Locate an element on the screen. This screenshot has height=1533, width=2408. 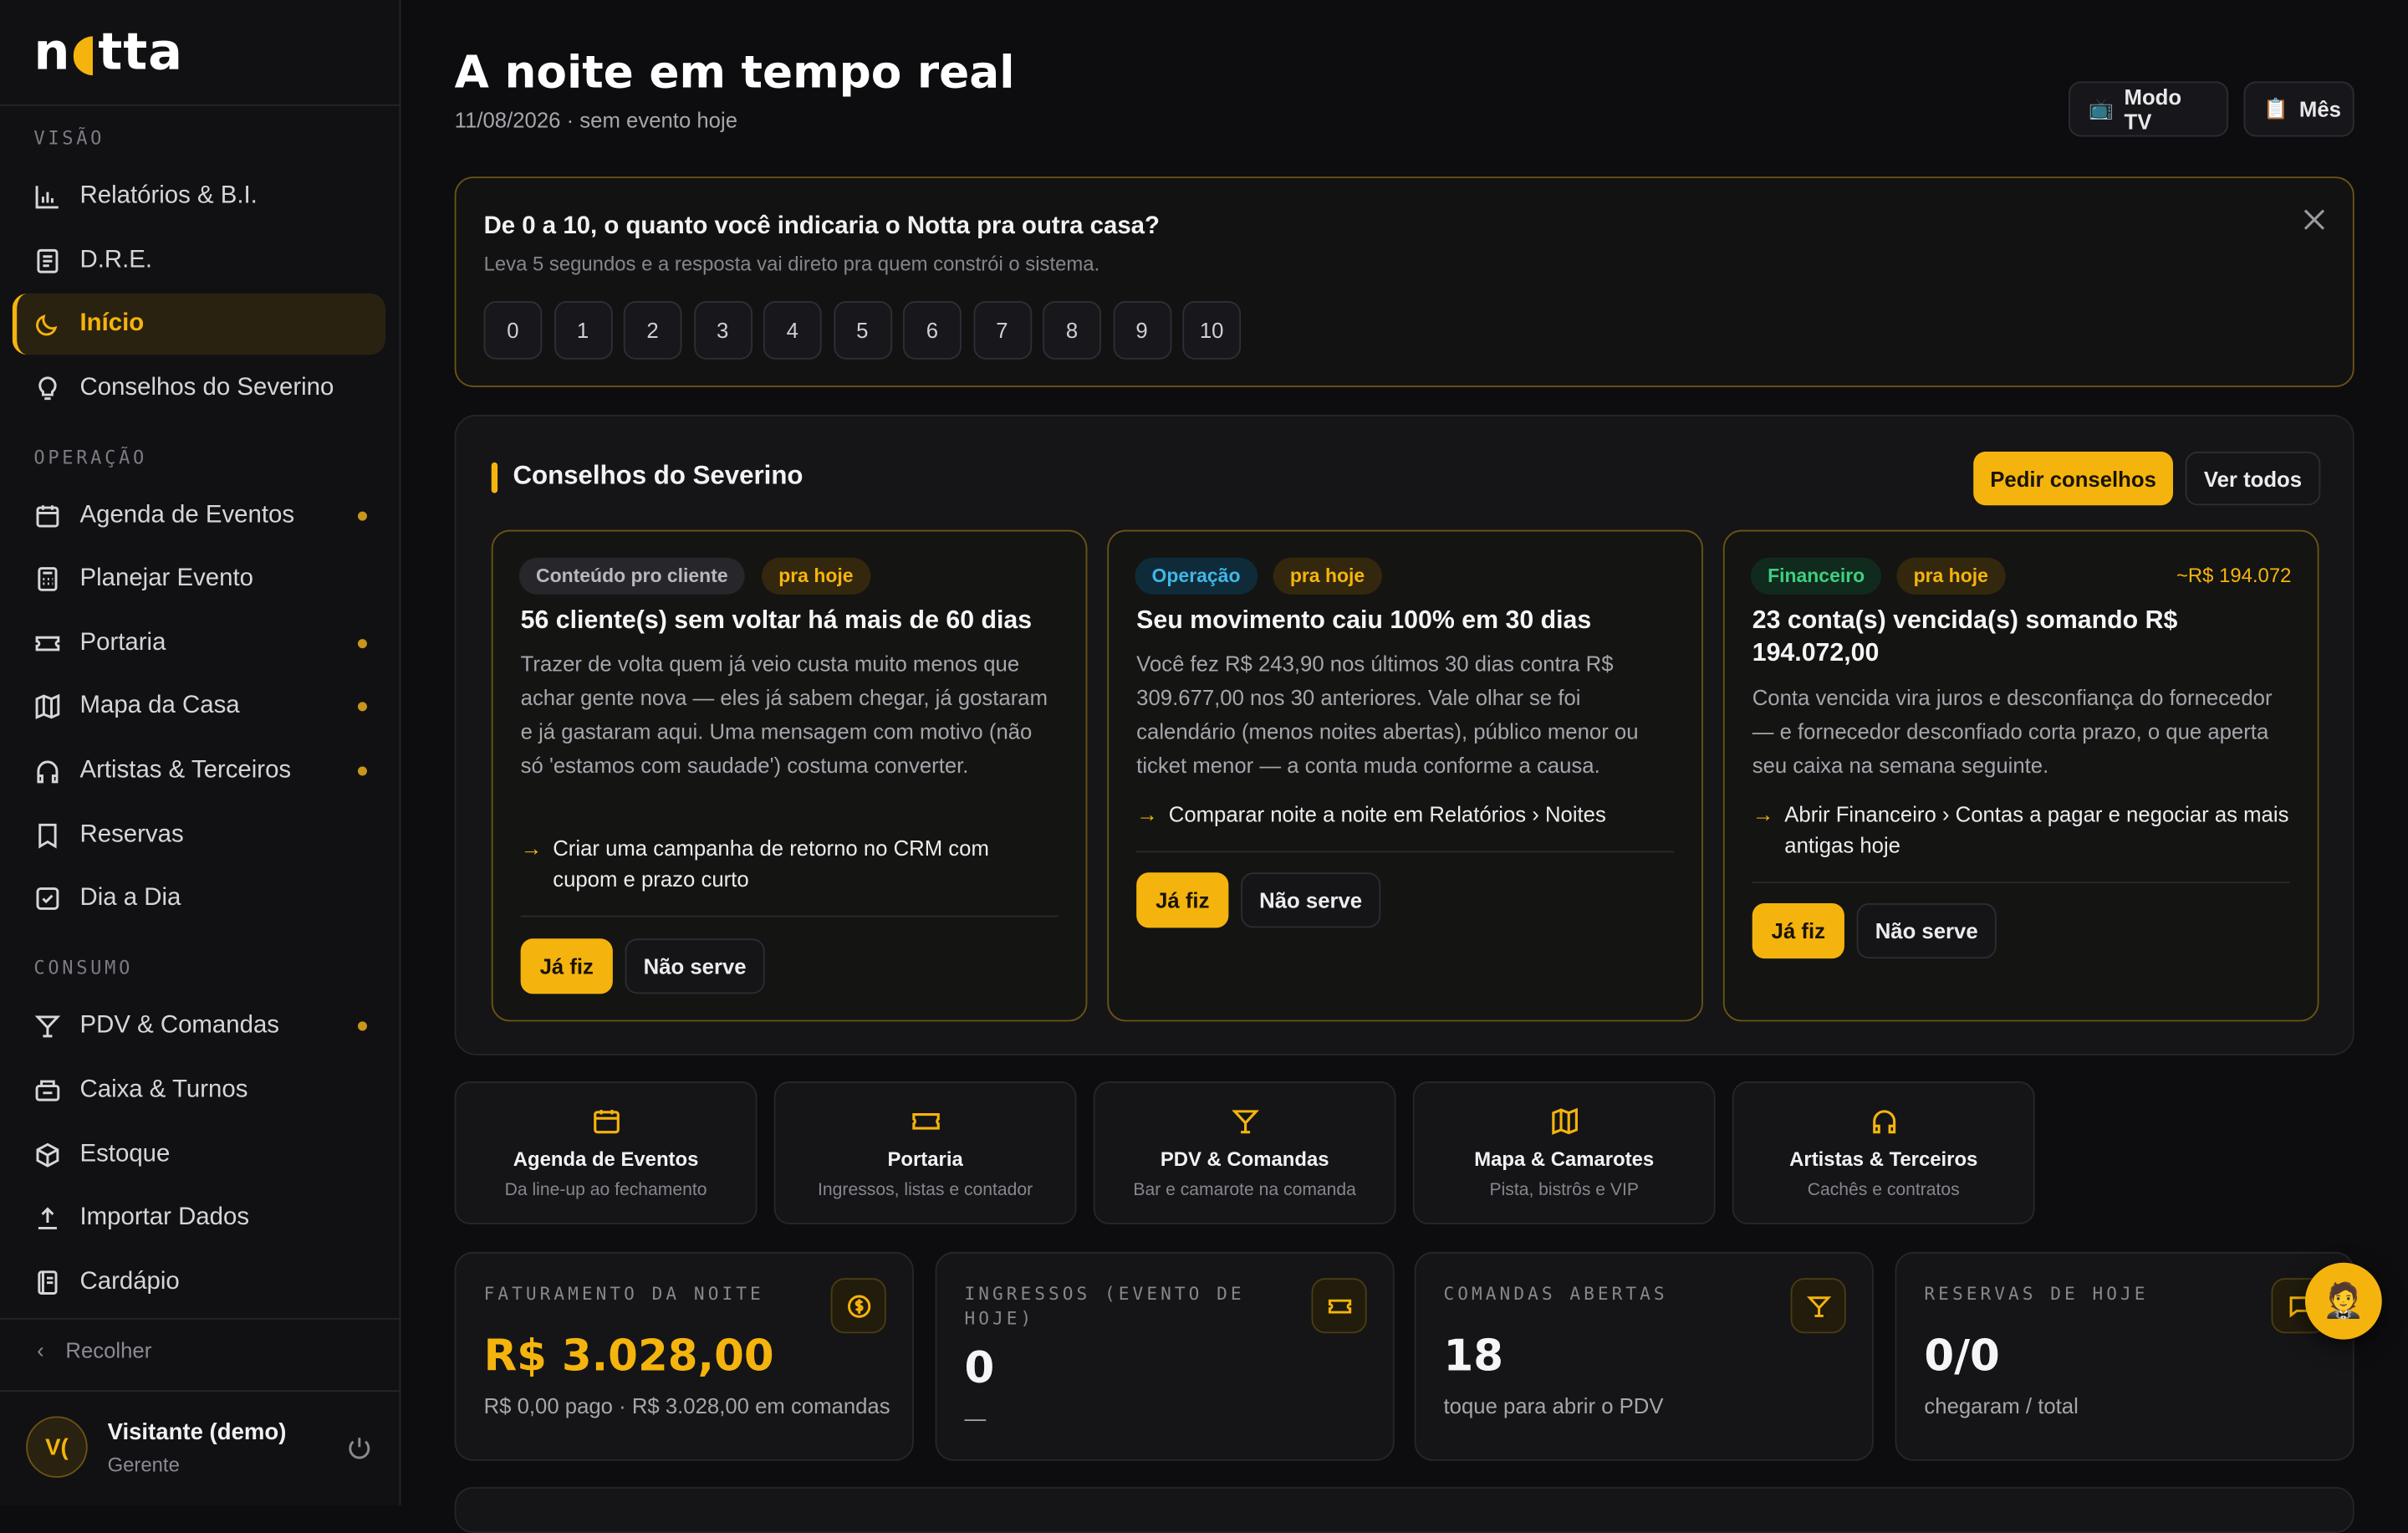
quick-link-title: Portaria is located at coordinates (925, 1159).